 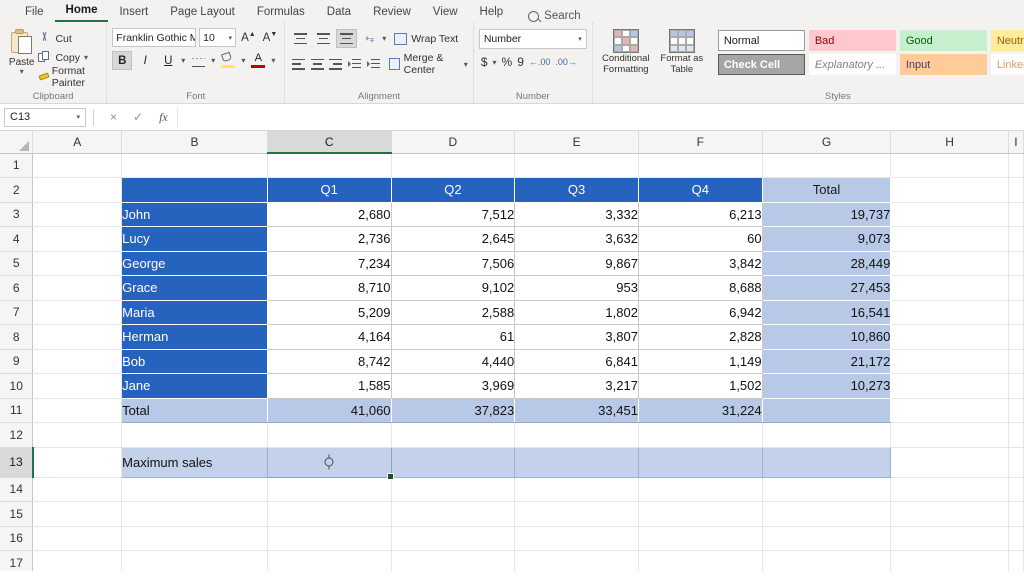 What do you see at coordinates (484, 62) in the screenshot?
I see `currency-button: $` at bounding box center [484, 62].